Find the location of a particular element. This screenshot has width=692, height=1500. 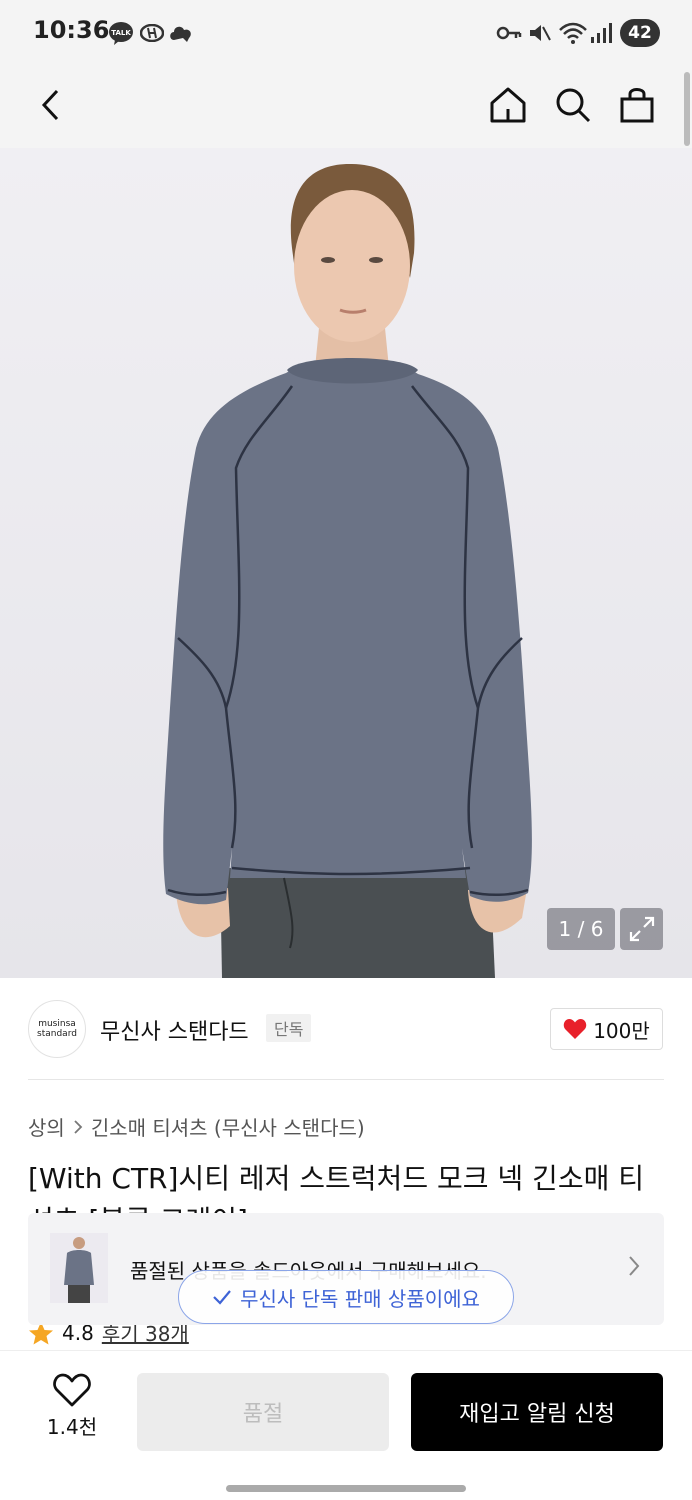

brand-name: 무신사 스탠다드 is located at coordinates (174, 1030).